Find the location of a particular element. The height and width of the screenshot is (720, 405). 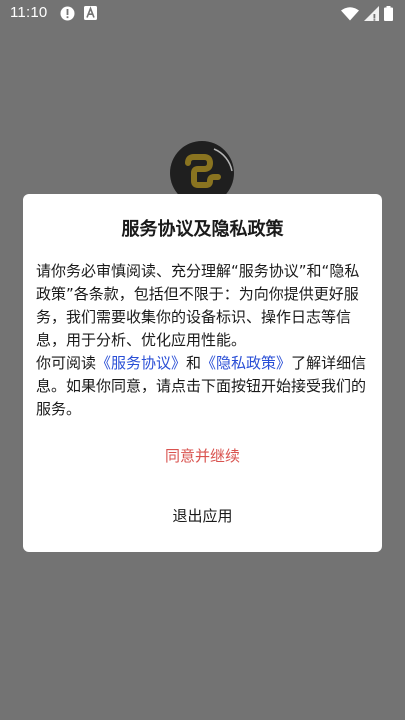

a-badge-icon is located at coordinates (90, 13).